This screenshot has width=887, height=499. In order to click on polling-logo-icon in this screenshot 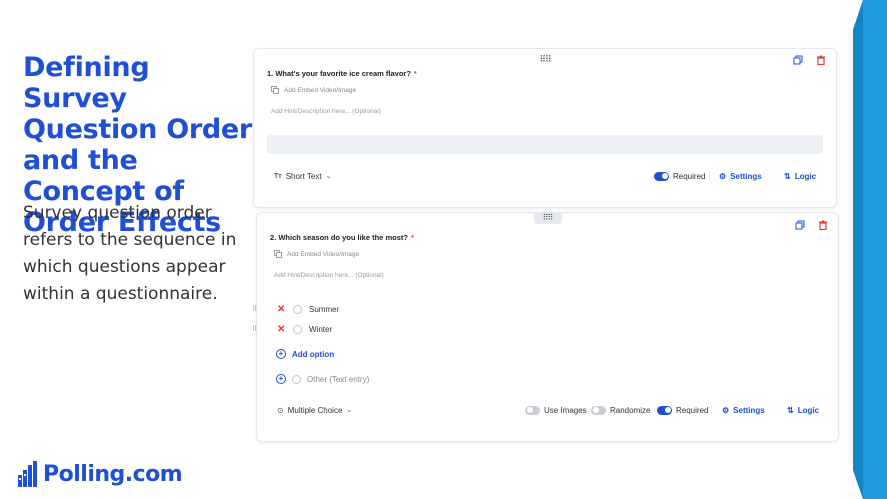, I will do `click(27, 474)`.